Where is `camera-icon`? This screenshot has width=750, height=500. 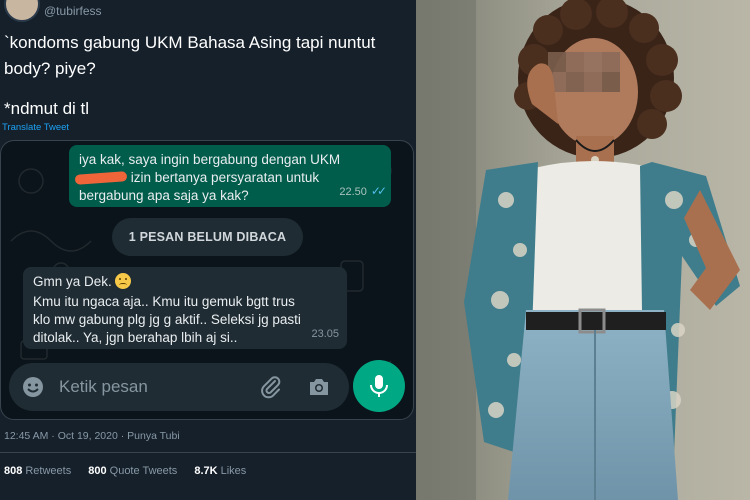
camera-icon is located at coordinates (319, 387).